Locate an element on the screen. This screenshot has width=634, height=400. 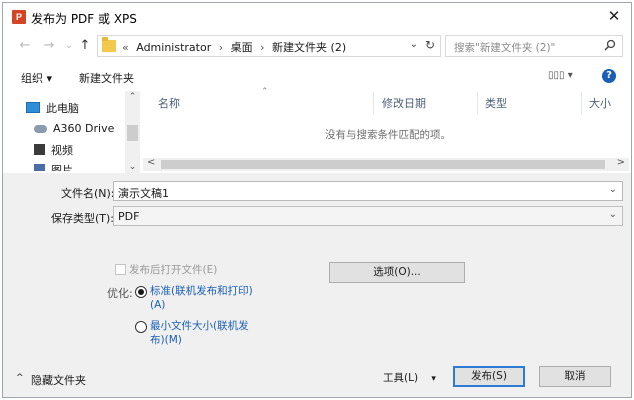
filename-value: 演示文稿1 is located at coordinates (143, 193).